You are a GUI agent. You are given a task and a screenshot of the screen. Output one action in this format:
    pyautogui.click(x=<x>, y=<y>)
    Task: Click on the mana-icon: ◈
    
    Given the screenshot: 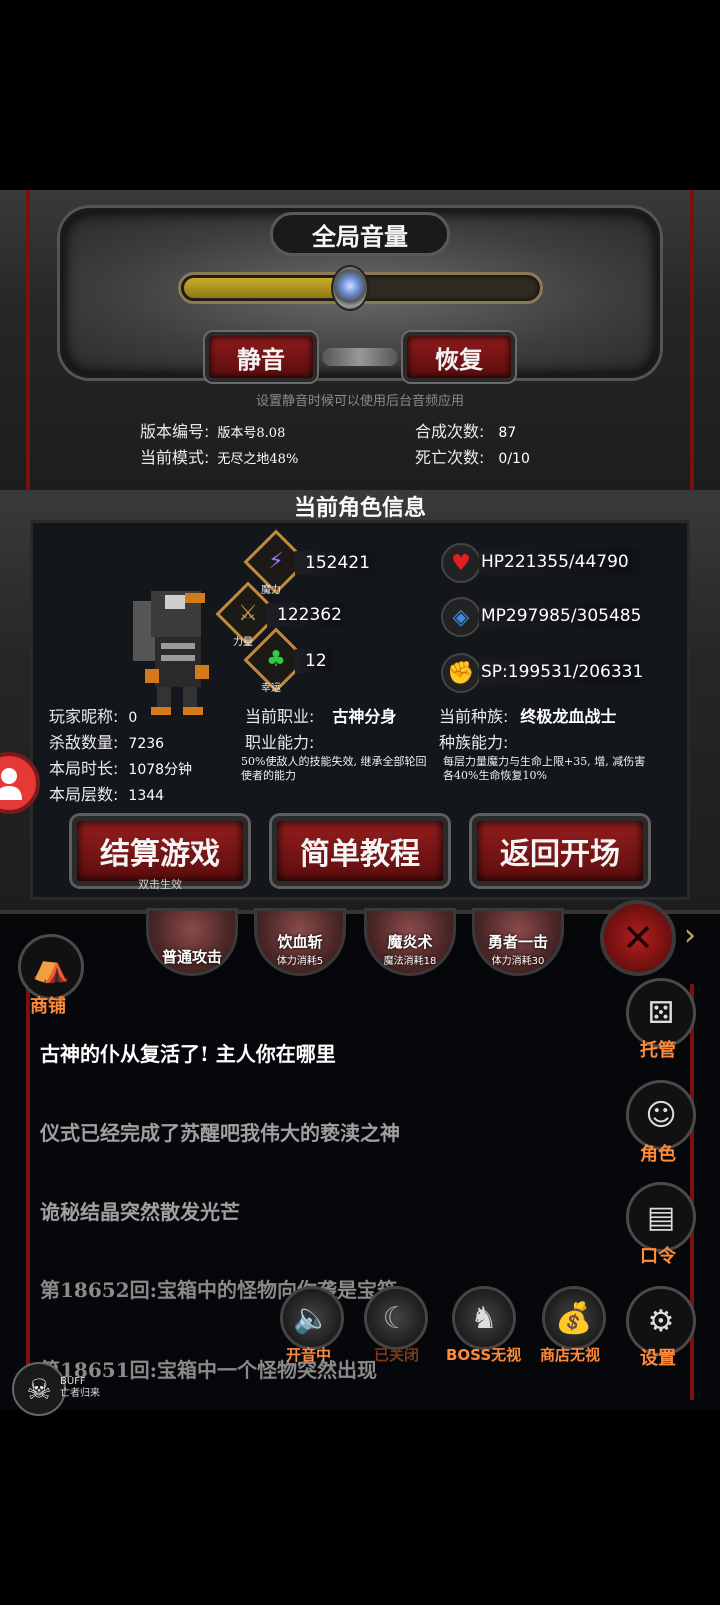 What is the action you would take?
    pyautogui.click(x=461, y=617)
    